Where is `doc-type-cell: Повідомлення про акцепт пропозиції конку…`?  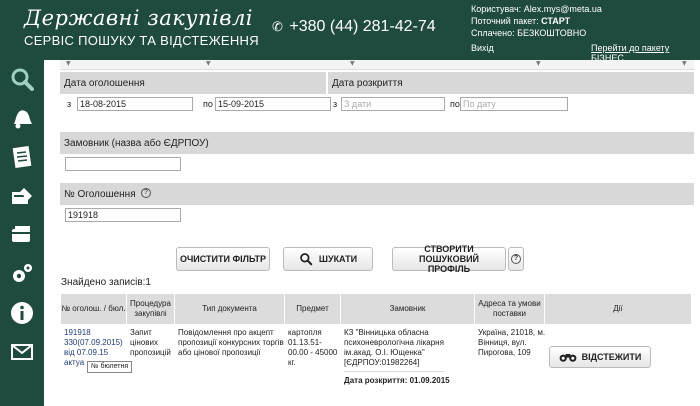 doc-type-cell: Повідомлення про акцепт пропозиції конку… is located at coordinates (231, 342).